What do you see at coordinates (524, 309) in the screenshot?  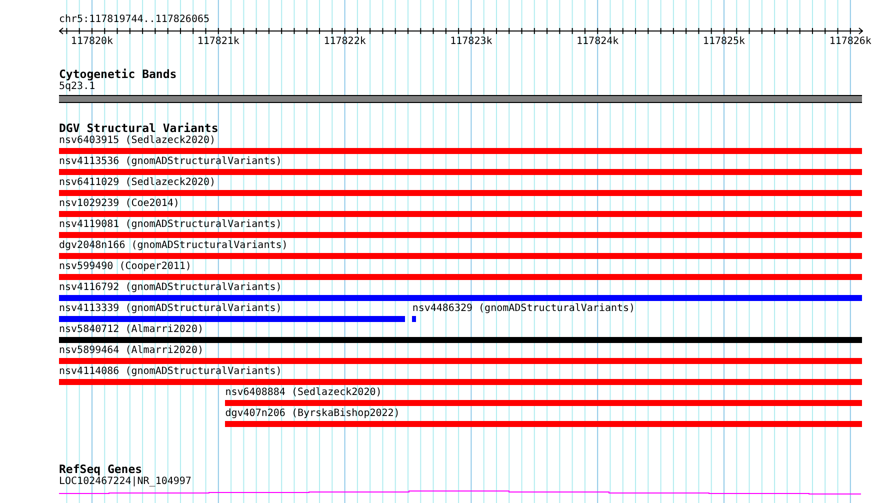 I see `variant-label: nsv4486329 (gnomADStructuralVariants)` at bounding box center [524, 309].